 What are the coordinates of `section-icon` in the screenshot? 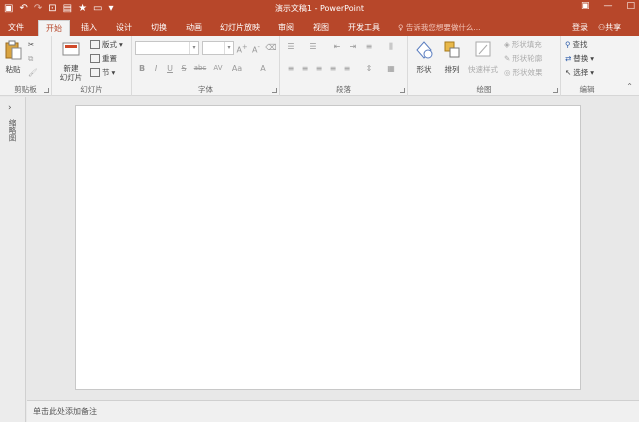 It's located at (95, 72).